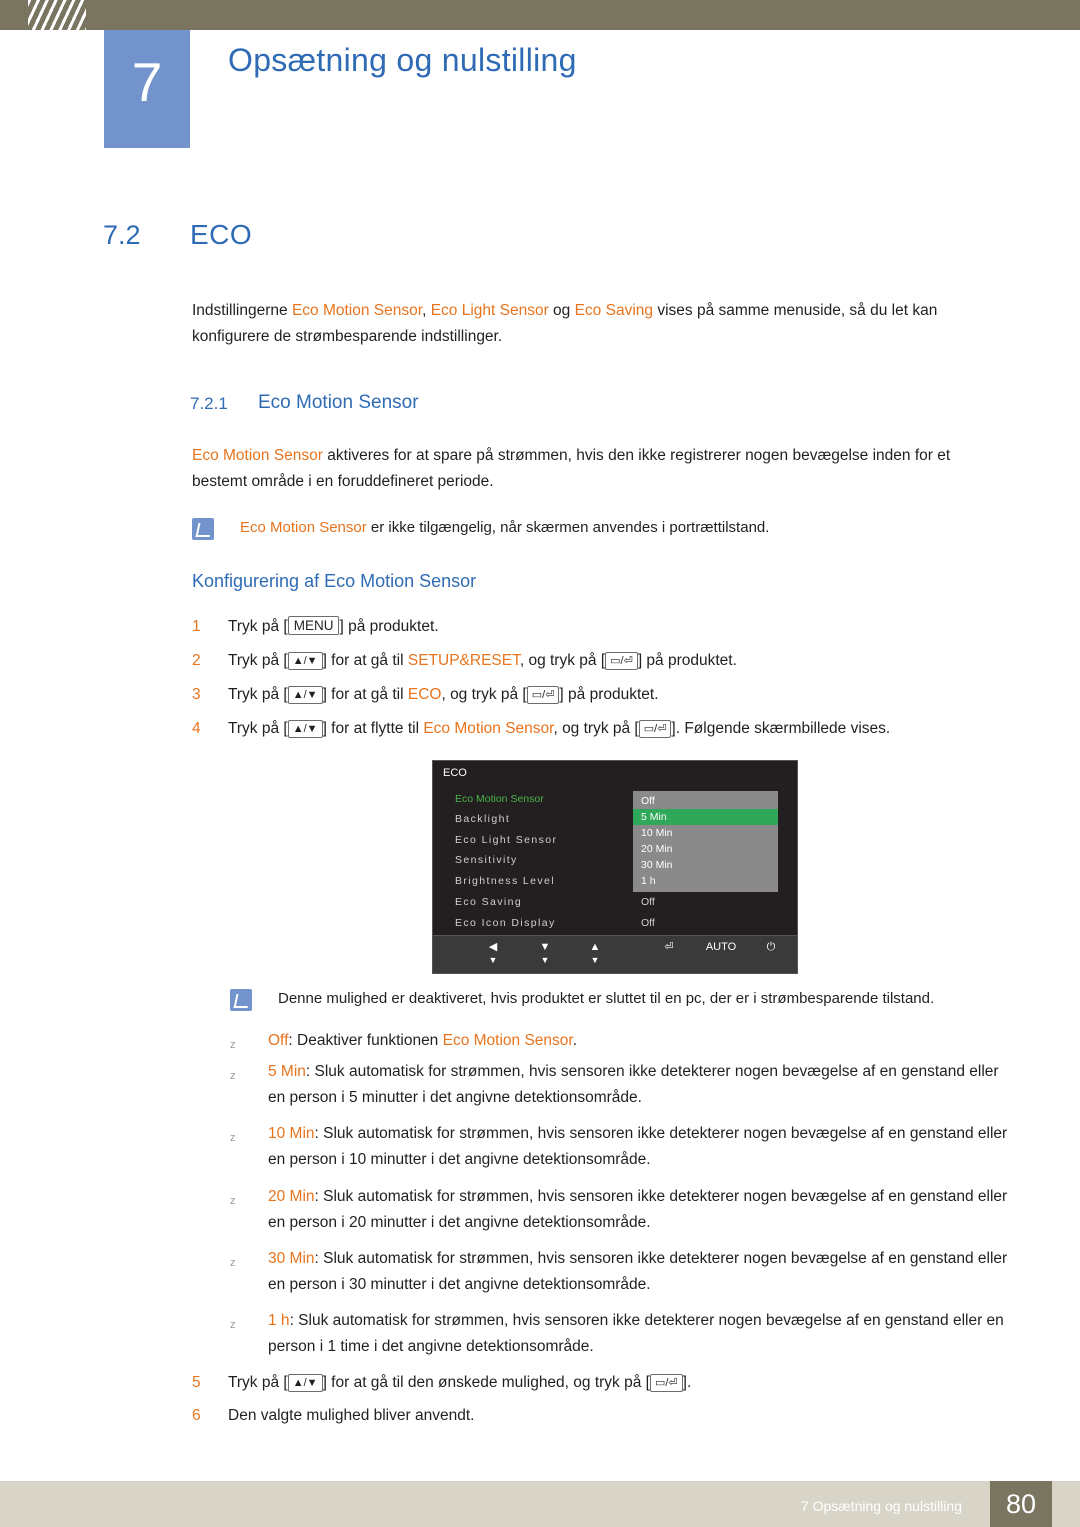 Image resolution: width=1080 pixels, height=1527 pixels. I want to click on osd-option-1h: 1 h, so click(705, 881).